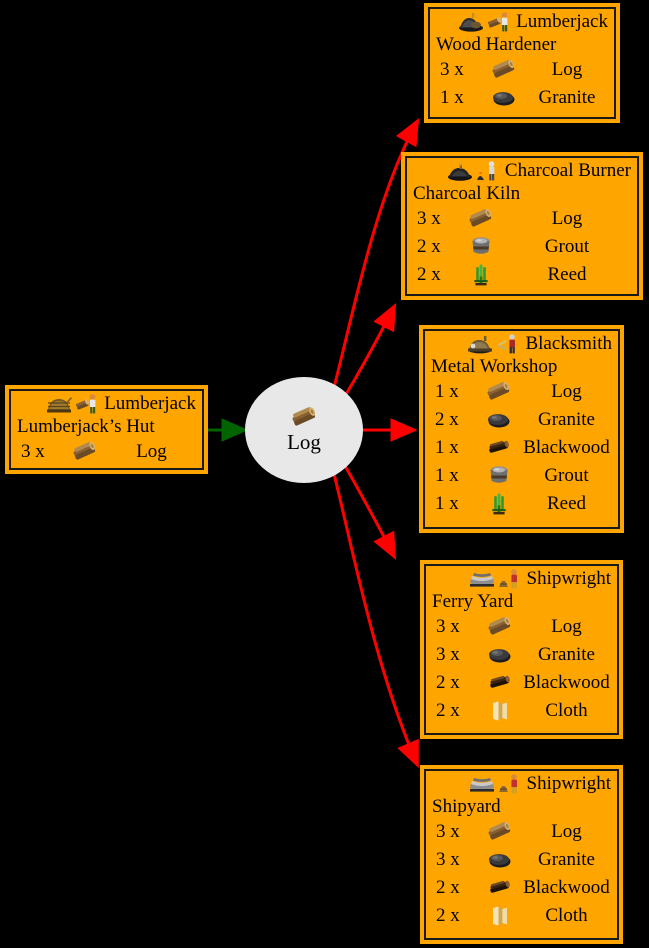 This screenshot has width=649, height=948. I want to click on edge-log-to-ferry-yard, so click(367, 508).